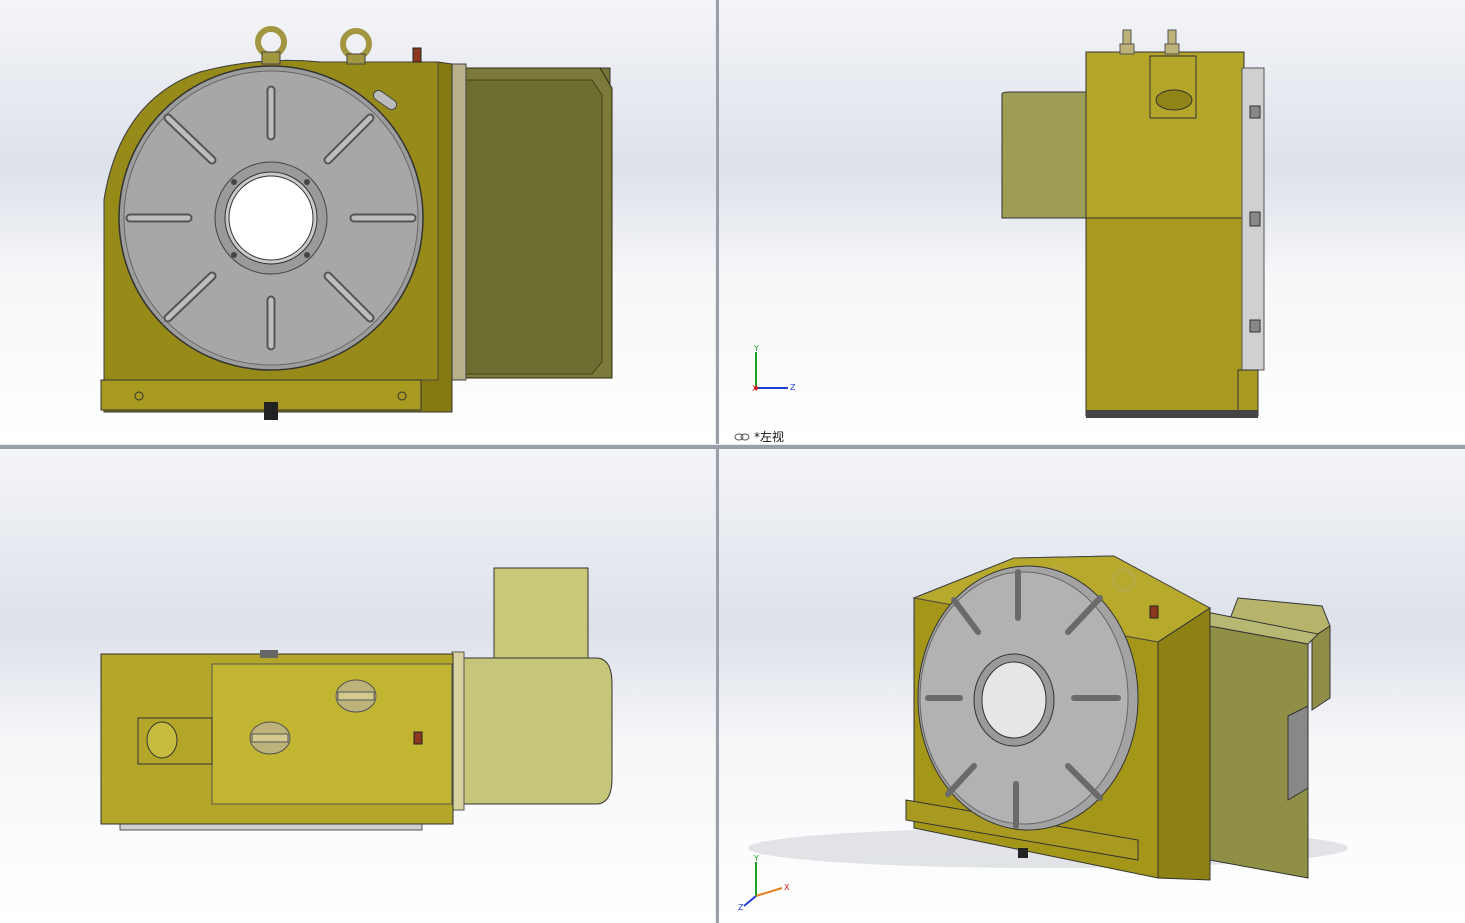 This screenshot has height=923, width=1465. I want to click on triad-y-label-iso: Y, so click(756, 858).